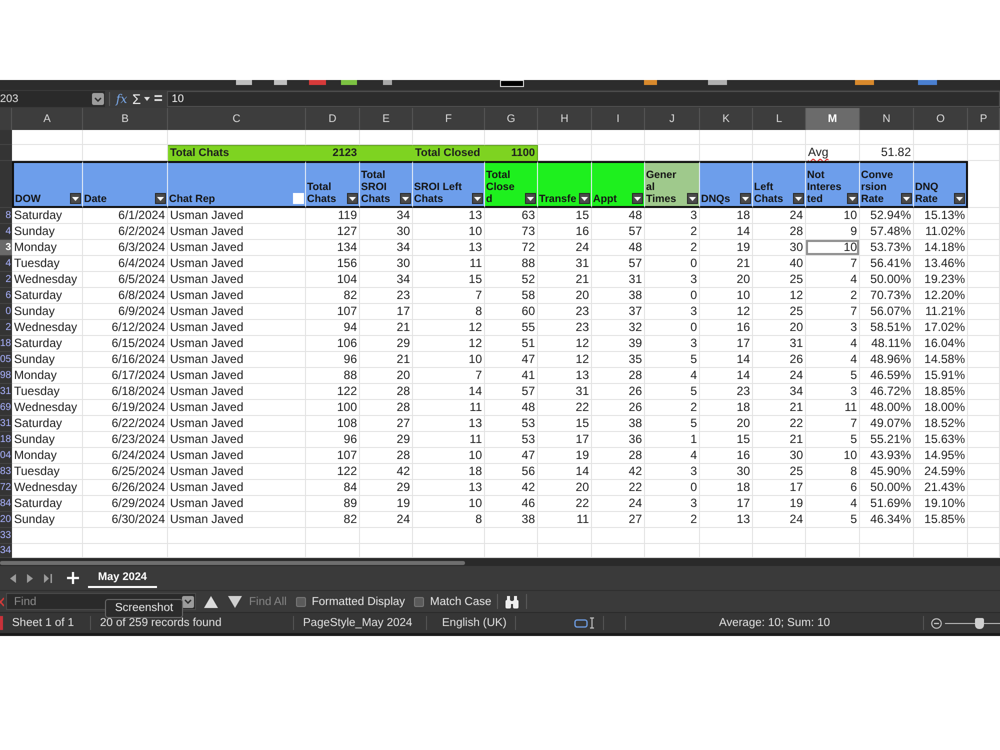 This screenshot has height=750, width=1000. Describe the element at coordinates (833, 119) in the screenshot. I see `column-header: M` at that location.